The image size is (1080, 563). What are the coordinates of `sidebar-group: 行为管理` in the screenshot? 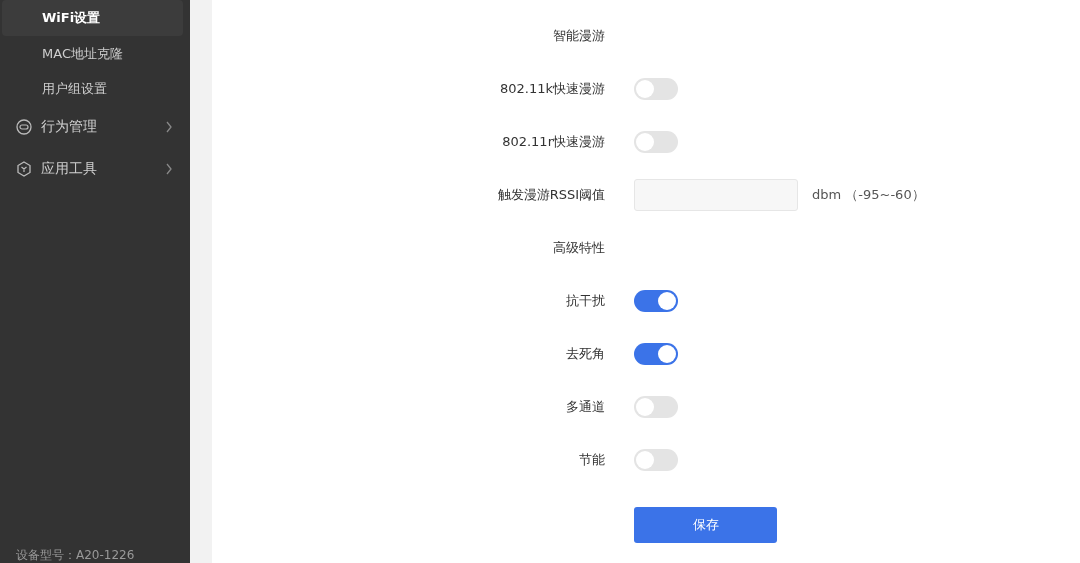 It's located at (103, 127).